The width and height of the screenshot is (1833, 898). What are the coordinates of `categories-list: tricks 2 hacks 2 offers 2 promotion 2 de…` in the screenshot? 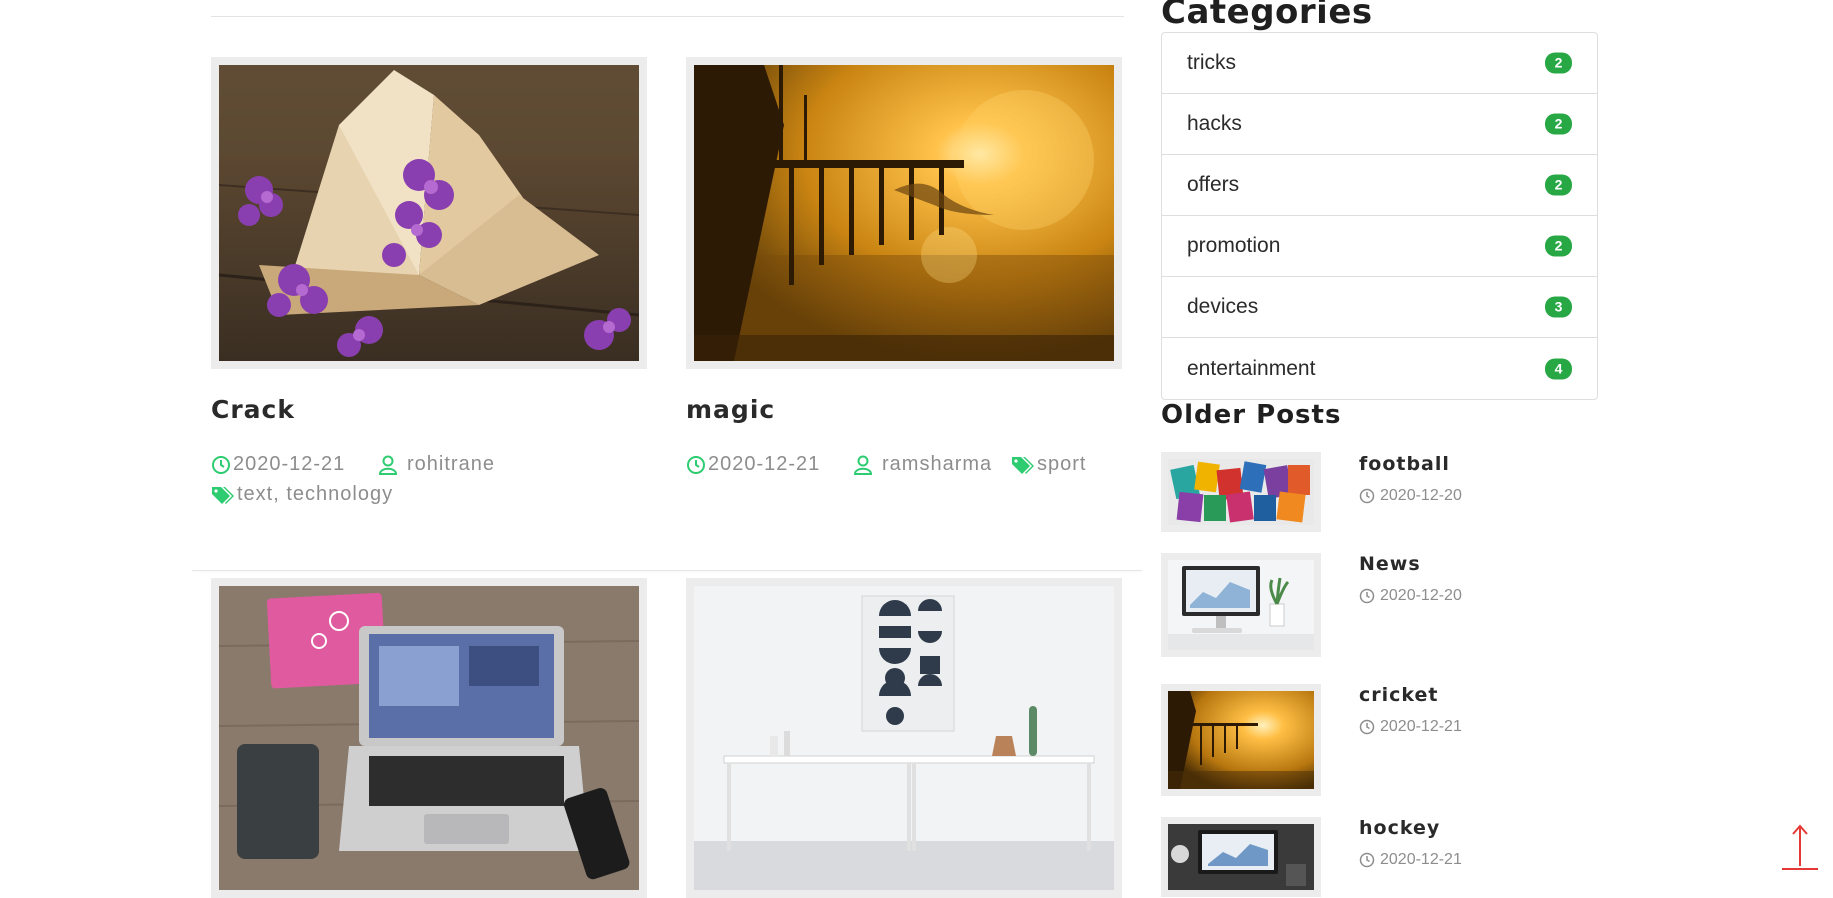 It's located at (1379, 216).